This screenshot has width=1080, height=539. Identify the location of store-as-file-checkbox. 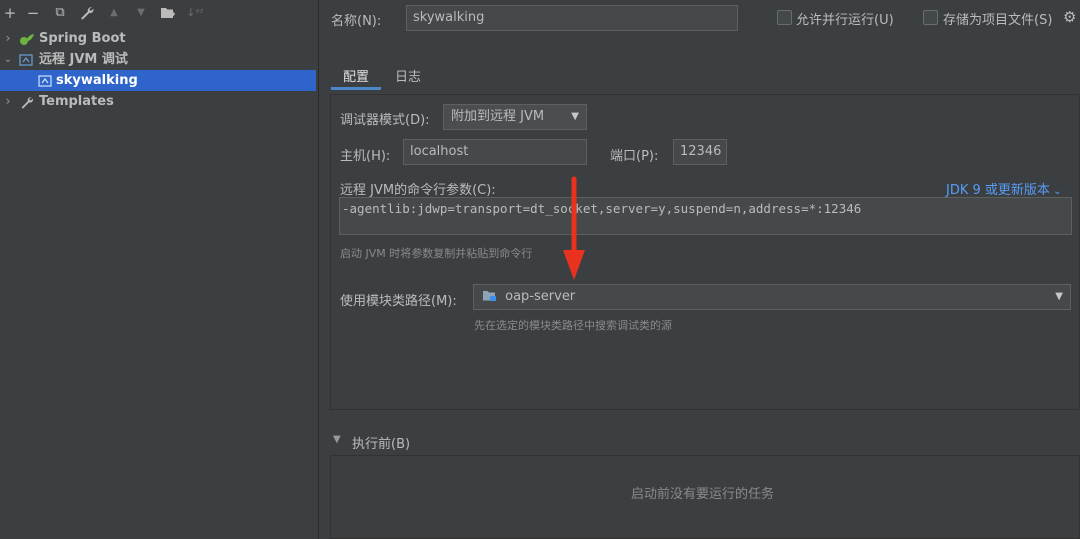
(930, 17).